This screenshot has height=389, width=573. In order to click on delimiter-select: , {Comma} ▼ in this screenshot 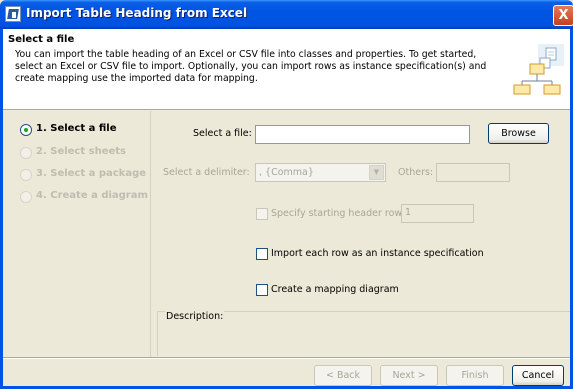, I will do `click(320, 172)`.